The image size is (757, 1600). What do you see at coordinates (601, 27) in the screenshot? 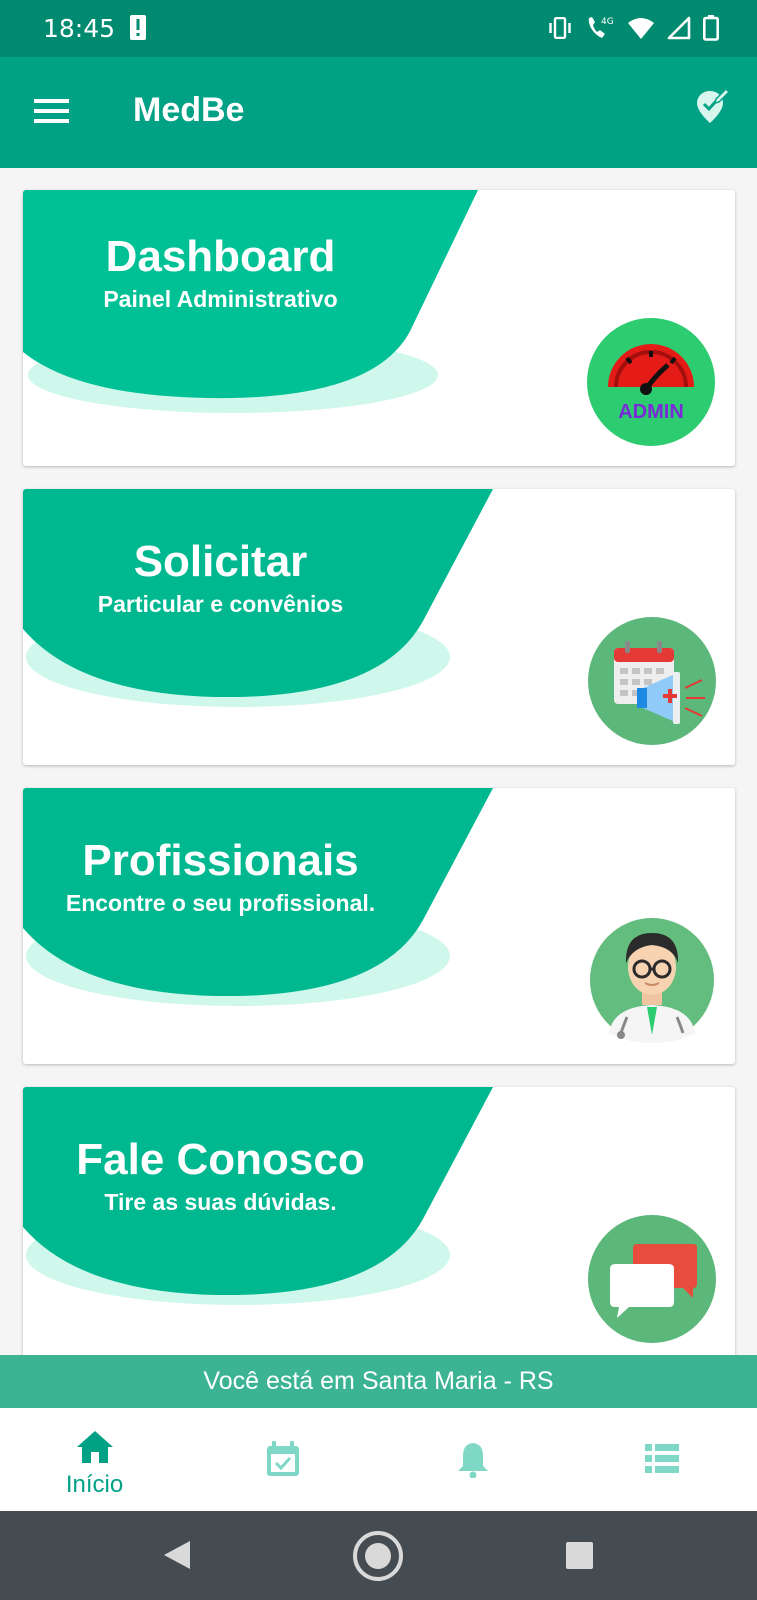
I see `call-4g-icon: 4G` at bounding box center [601, 27].